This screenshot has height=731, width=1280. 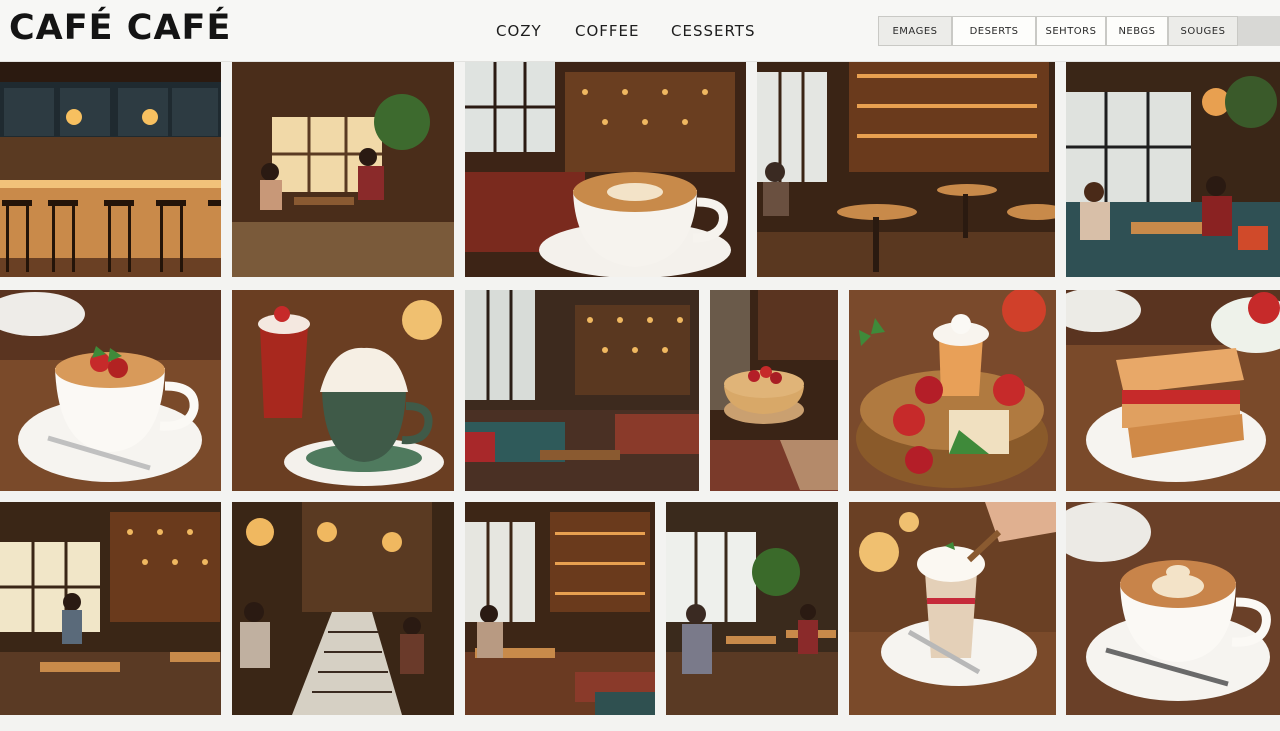 I want to click on nav-link-desserts: CESSERTS, so click(x=713, y=31).